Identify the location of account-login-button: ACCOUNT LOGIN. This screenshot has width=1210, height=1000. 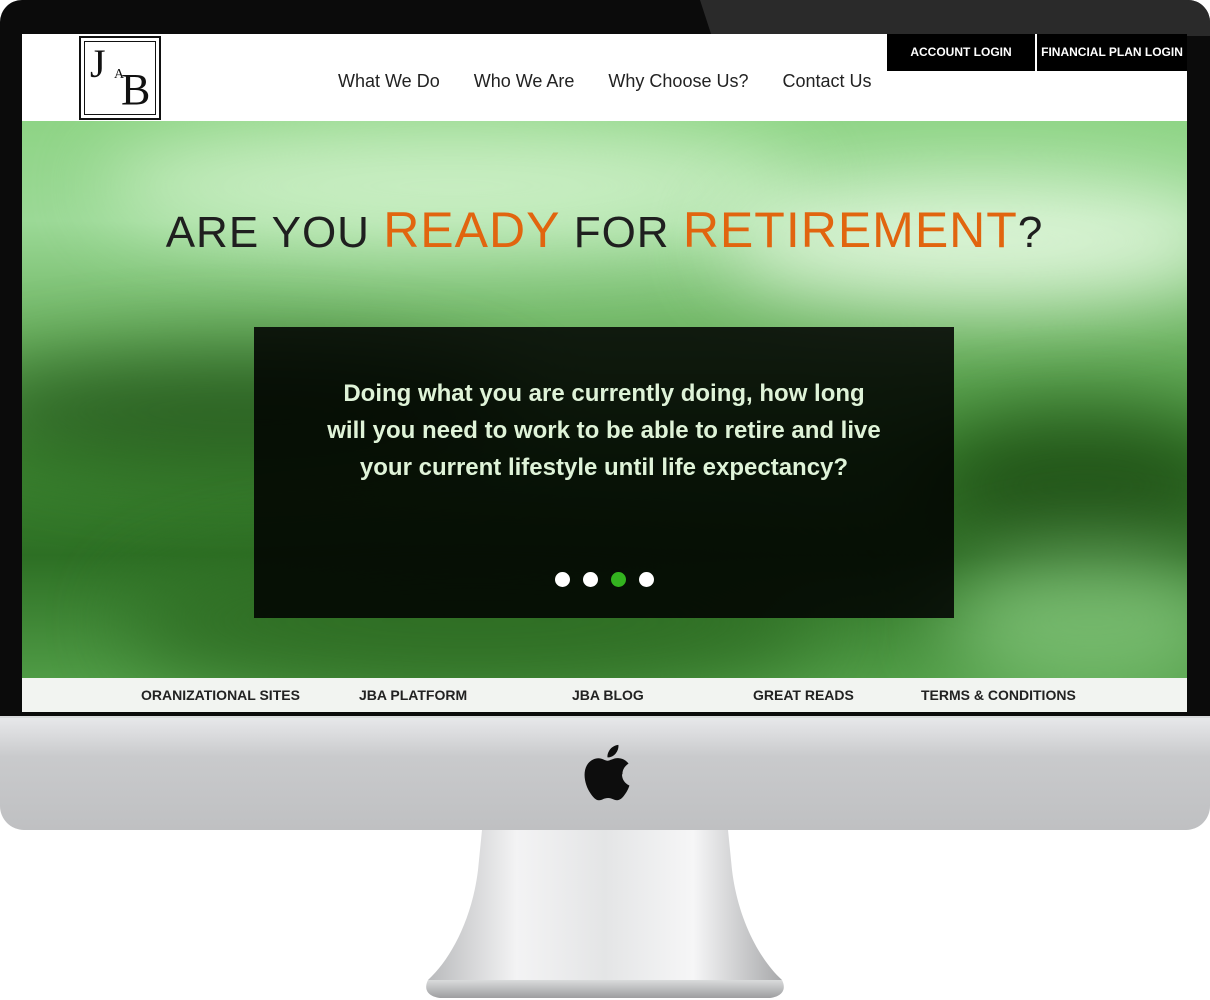
(960, 52).